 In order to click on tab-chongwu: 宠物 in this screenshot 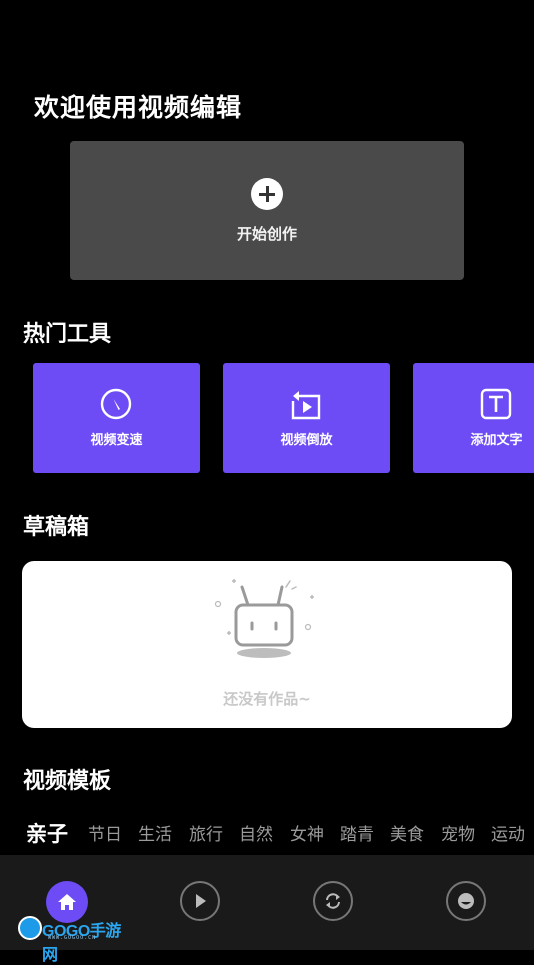, I will do `click(458, 832)`.